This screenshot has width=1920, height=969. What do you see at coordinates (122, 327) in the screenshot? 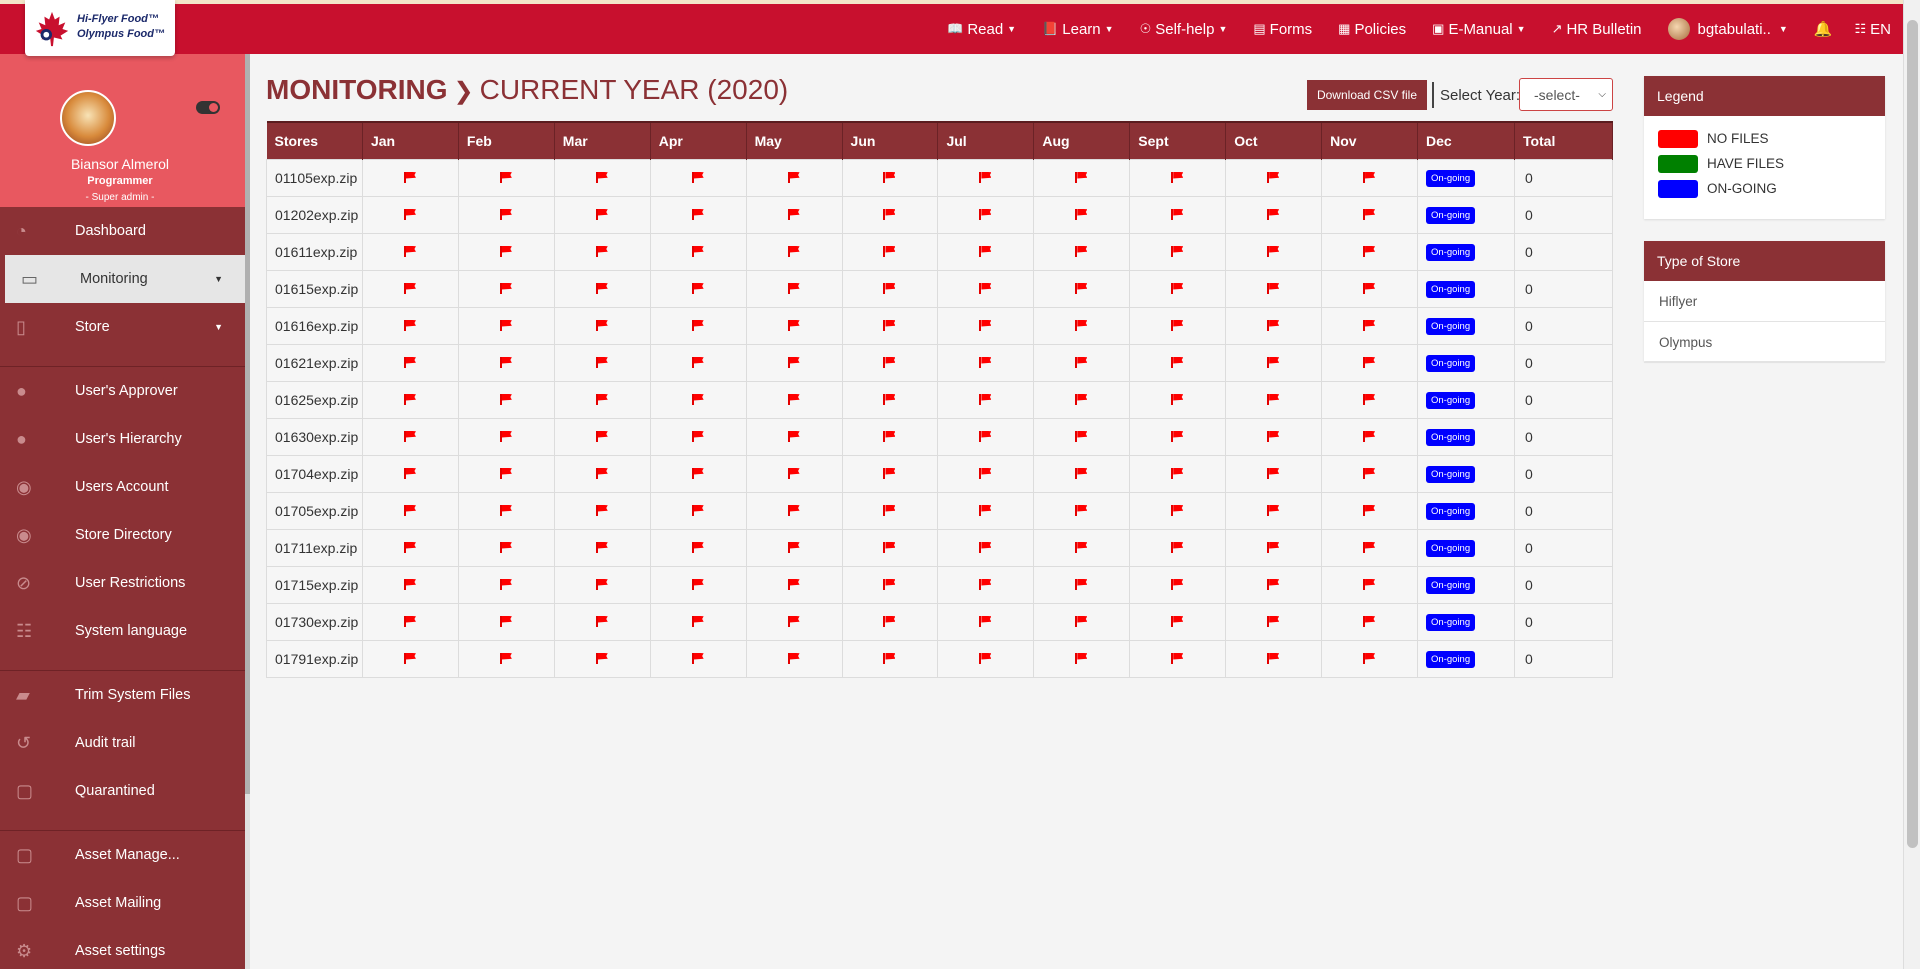
I see `sidebar-item-store: ▯ Store ▼` at bounding box center [122, 327].